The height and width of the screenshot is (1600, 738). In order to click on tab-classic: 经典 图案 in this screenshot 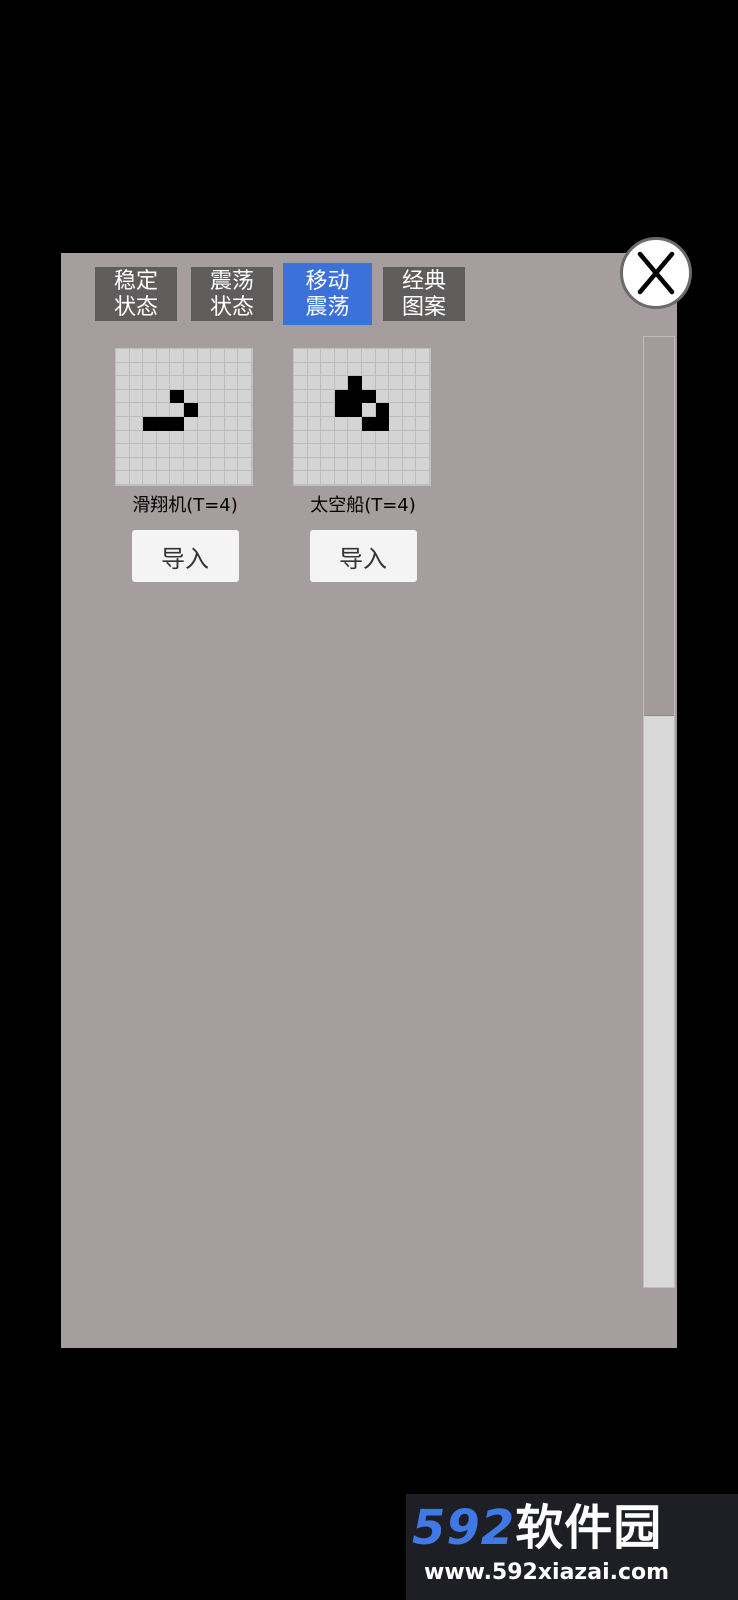, I will do `click(424, 294)`.